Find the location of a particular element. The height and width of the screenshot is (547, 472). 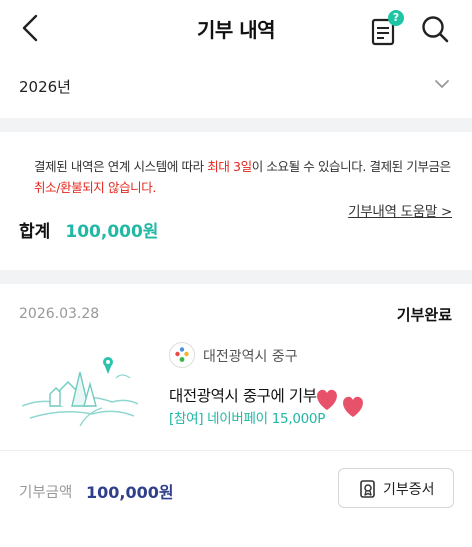

total-value: 100,000원 is located at coordinates (112, 232).